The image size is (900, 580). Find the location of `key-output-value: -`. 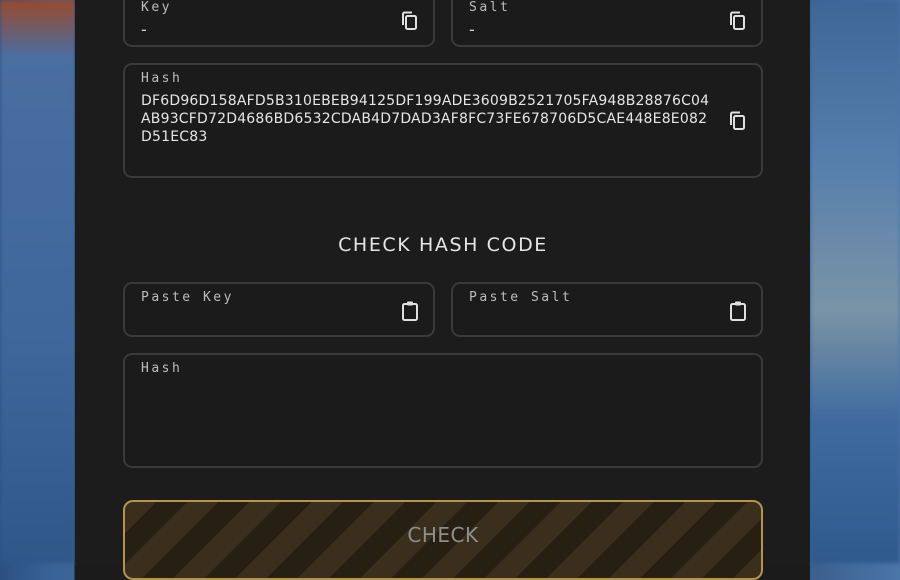

key-output-value: - is located at coordinates (144, 29).